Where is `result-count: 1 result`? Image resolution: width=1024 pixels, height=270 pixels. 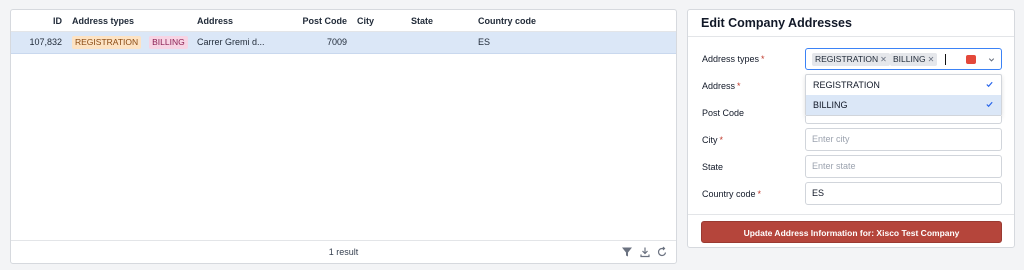
result-count: 1 result is located at coordinates (343, 252).